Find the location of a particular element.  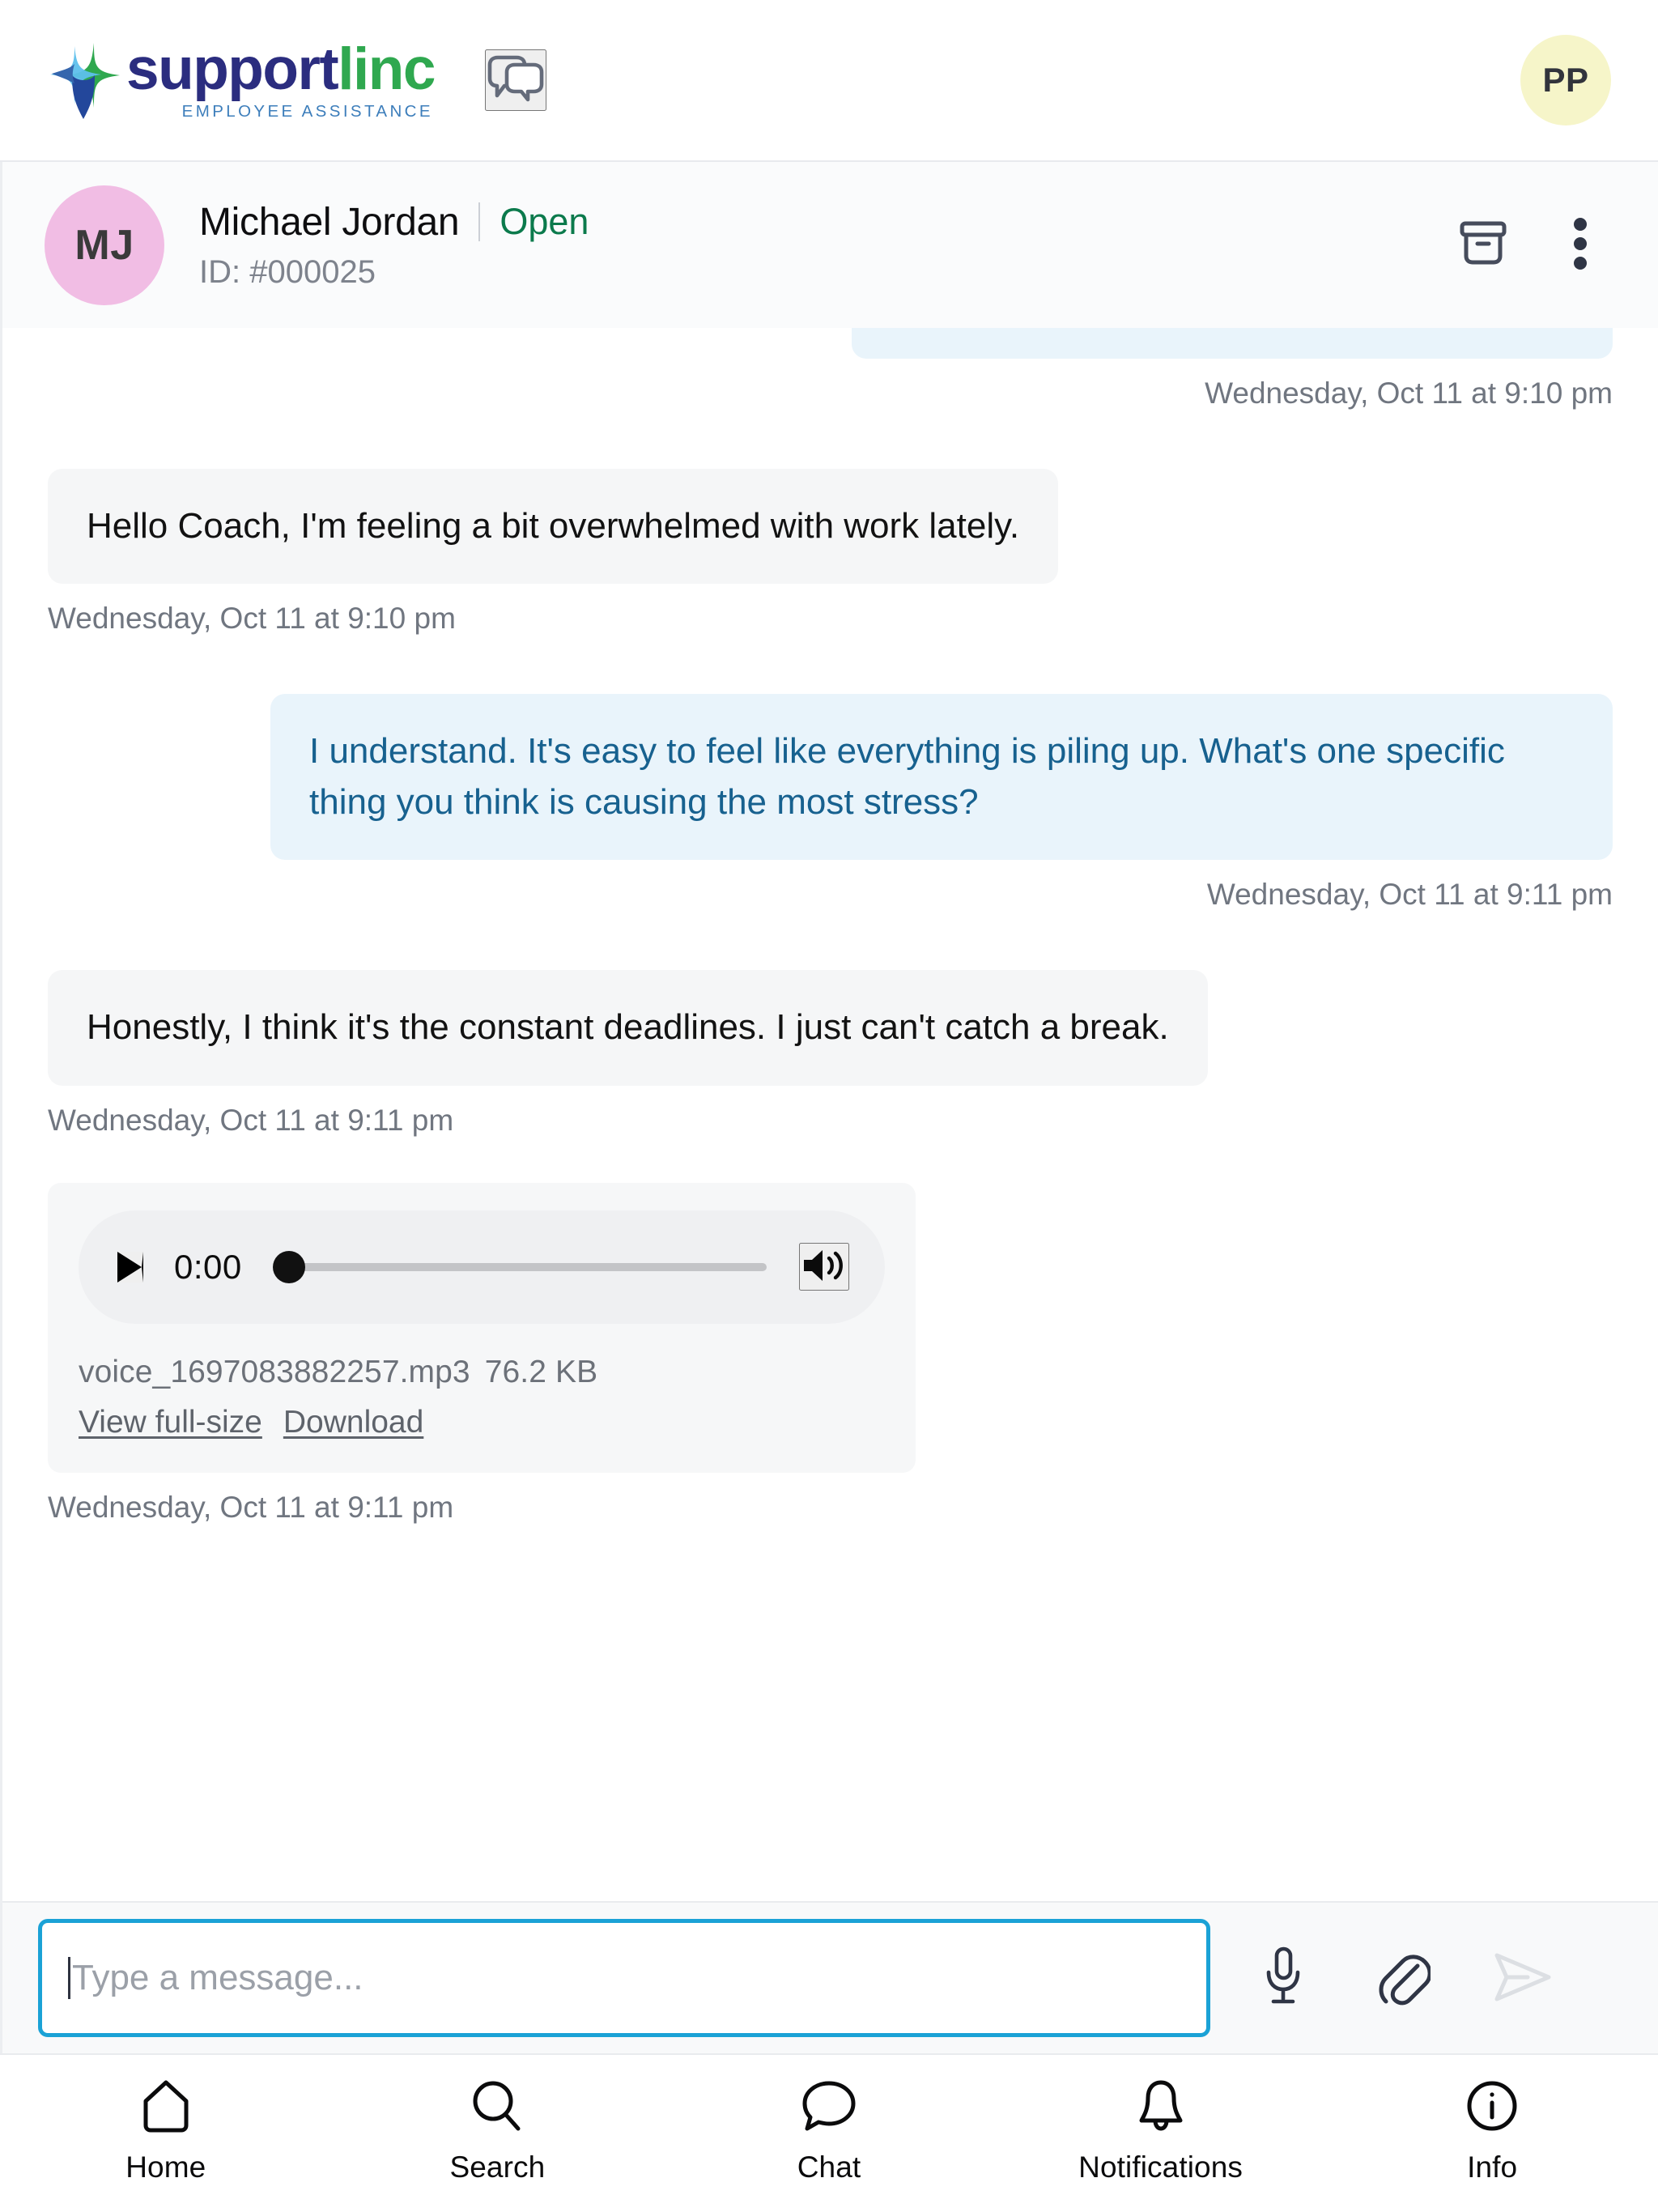

volume-button is located at coordinates (824, 1267).